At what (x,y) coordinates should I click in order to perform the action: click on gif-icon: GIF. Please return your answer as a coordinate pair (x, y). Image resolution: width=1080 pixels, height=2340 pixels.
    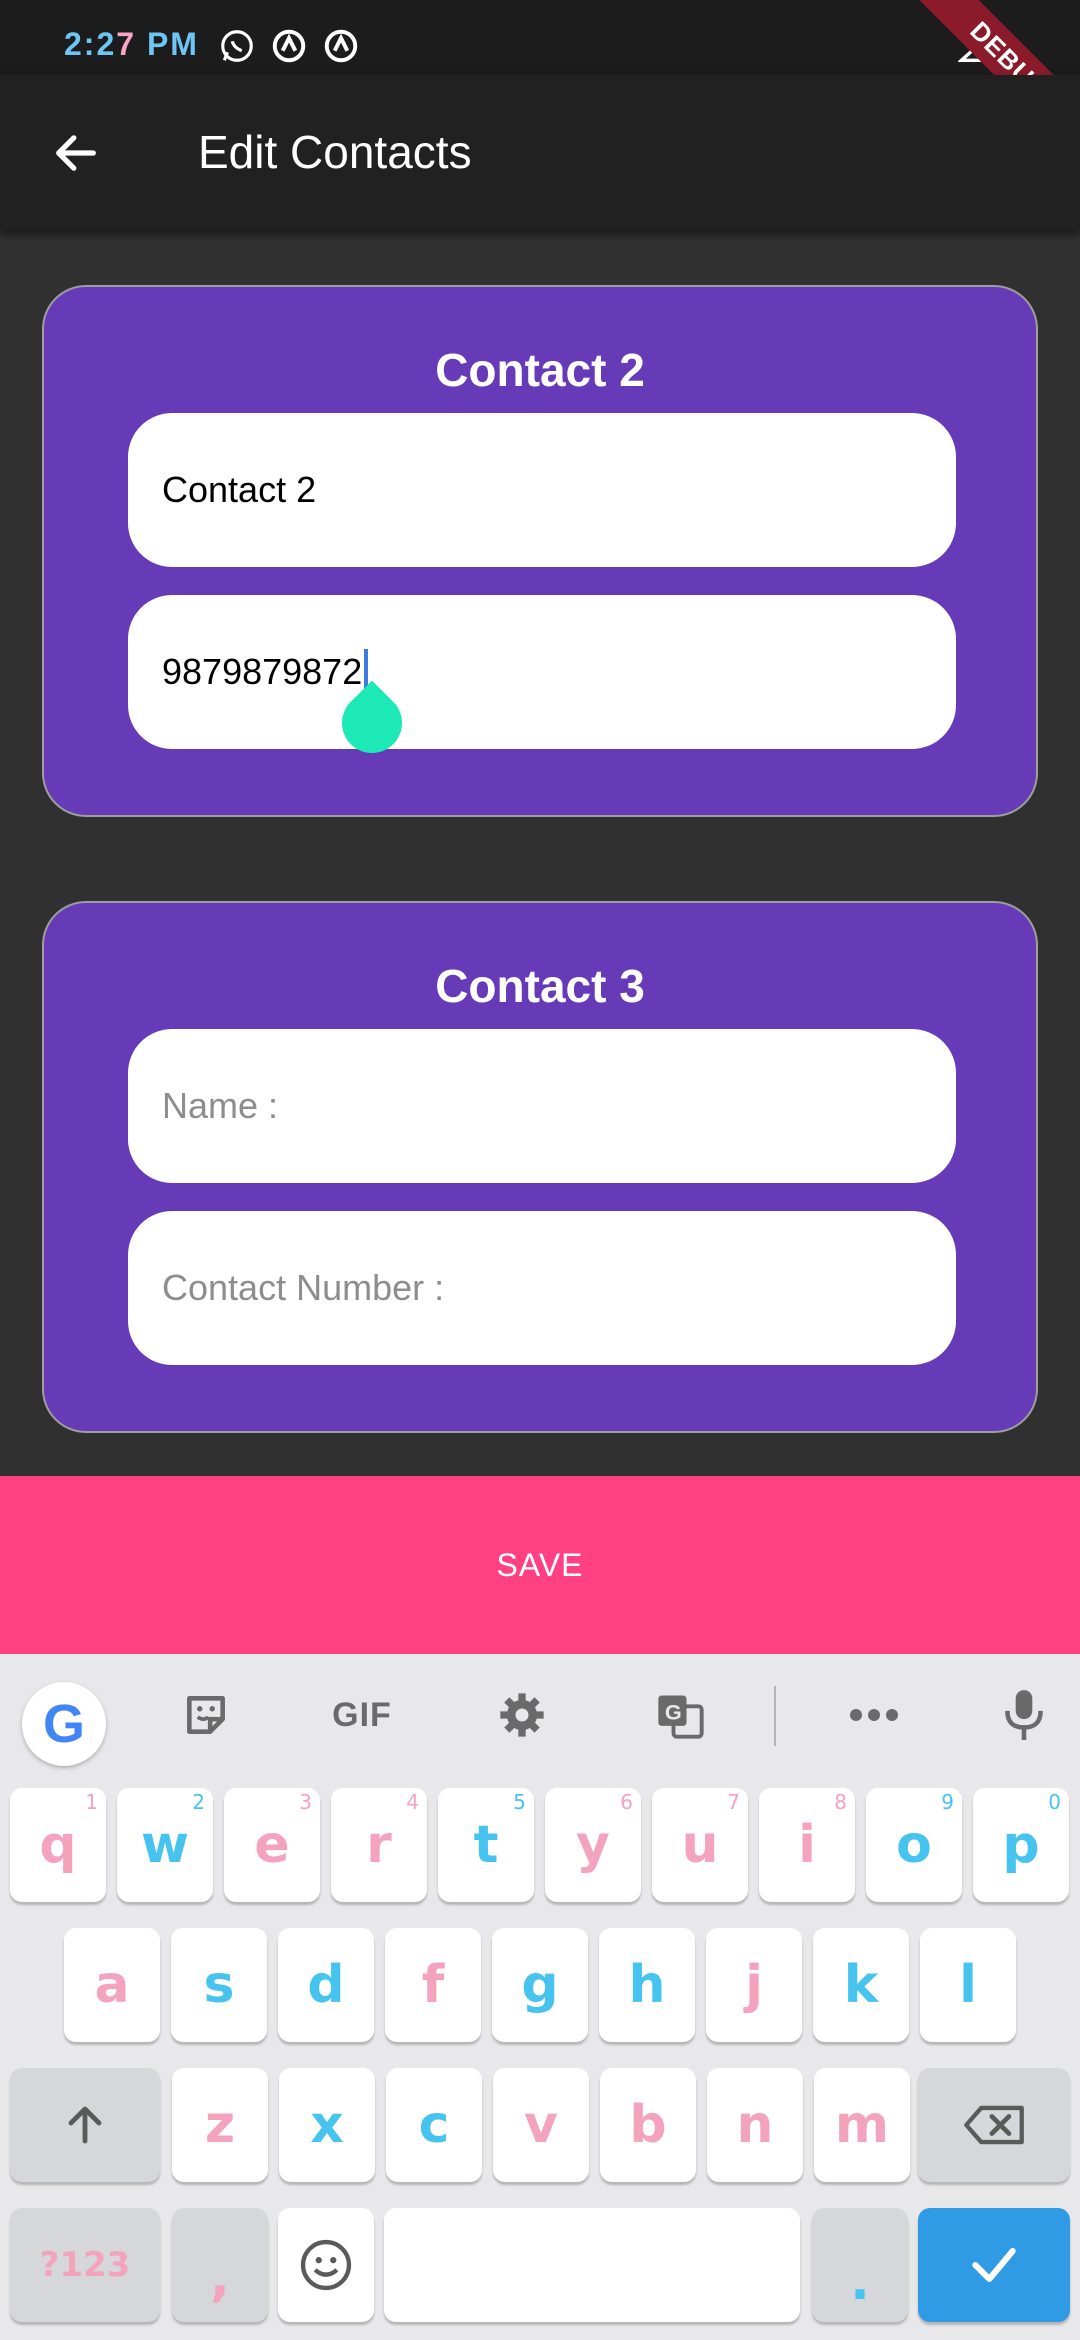
    Looking at the image, I should click on (362, 1714).